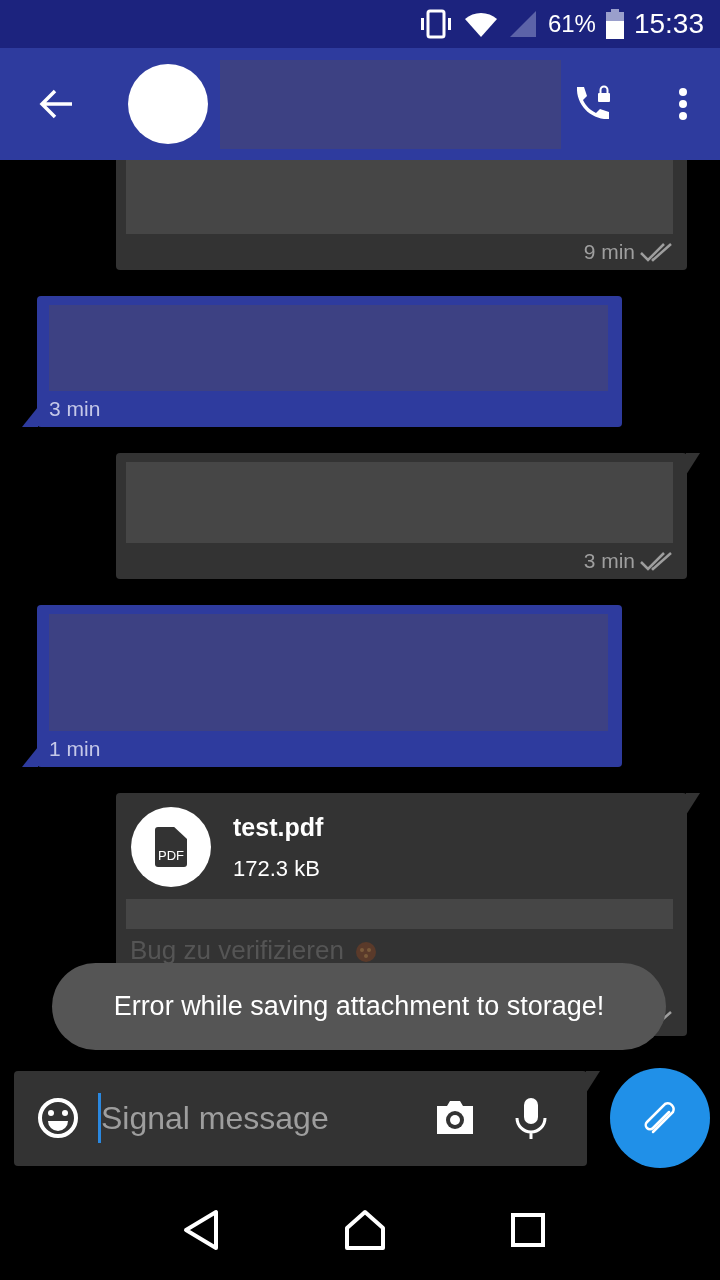  Describe the element at coordinates (171, 847) in the screenshot. I see `pdf-file-icon: PDF` at that location.